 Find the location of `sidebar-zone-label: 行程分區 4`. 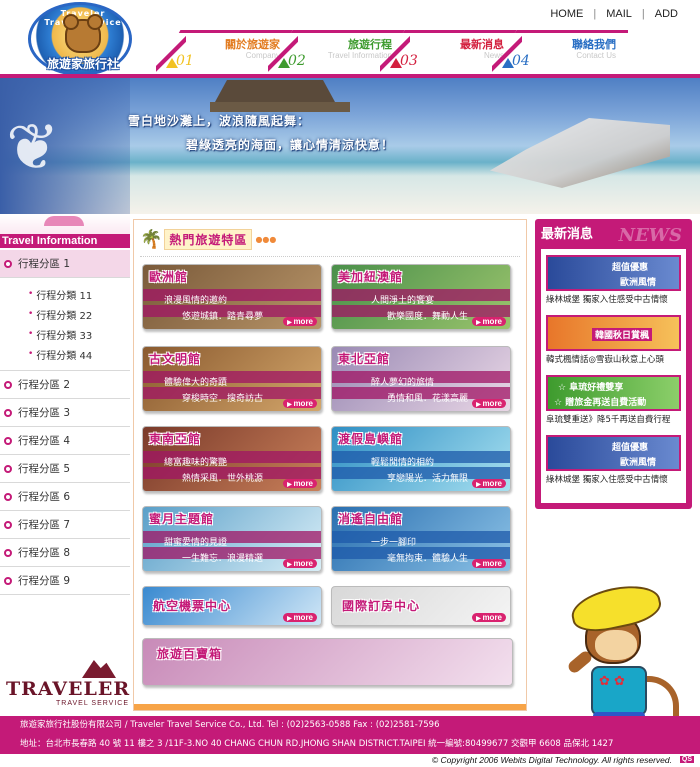

sidebar-zone-label: 行程分區 4 is located at coordinates (44, 441).